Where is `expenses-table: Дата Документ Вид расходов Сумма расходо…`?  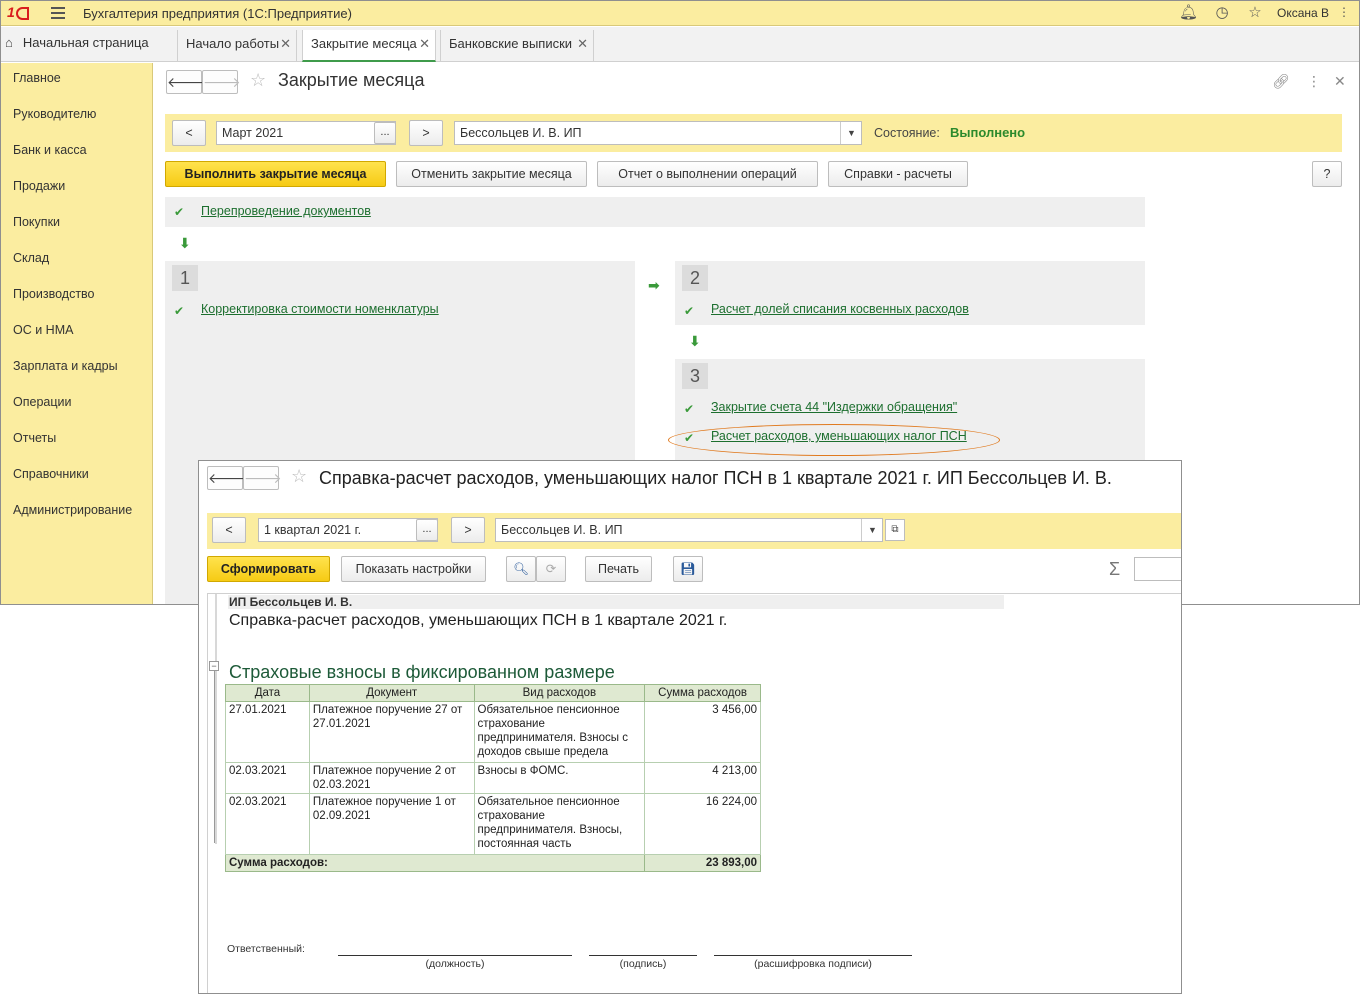
expenses-table: Дата Документ Вид расходов Сумма расходо… is located at coordinates (492, 778).